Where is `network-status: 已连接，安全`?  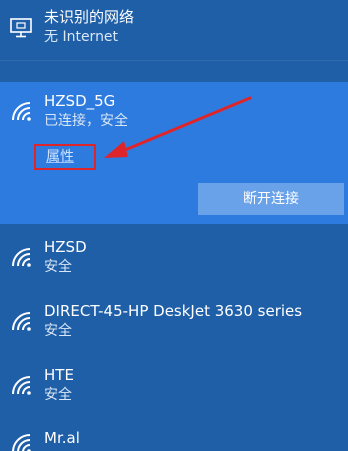 network-status: 已连接，安全 is located at coordinates (86, 121).